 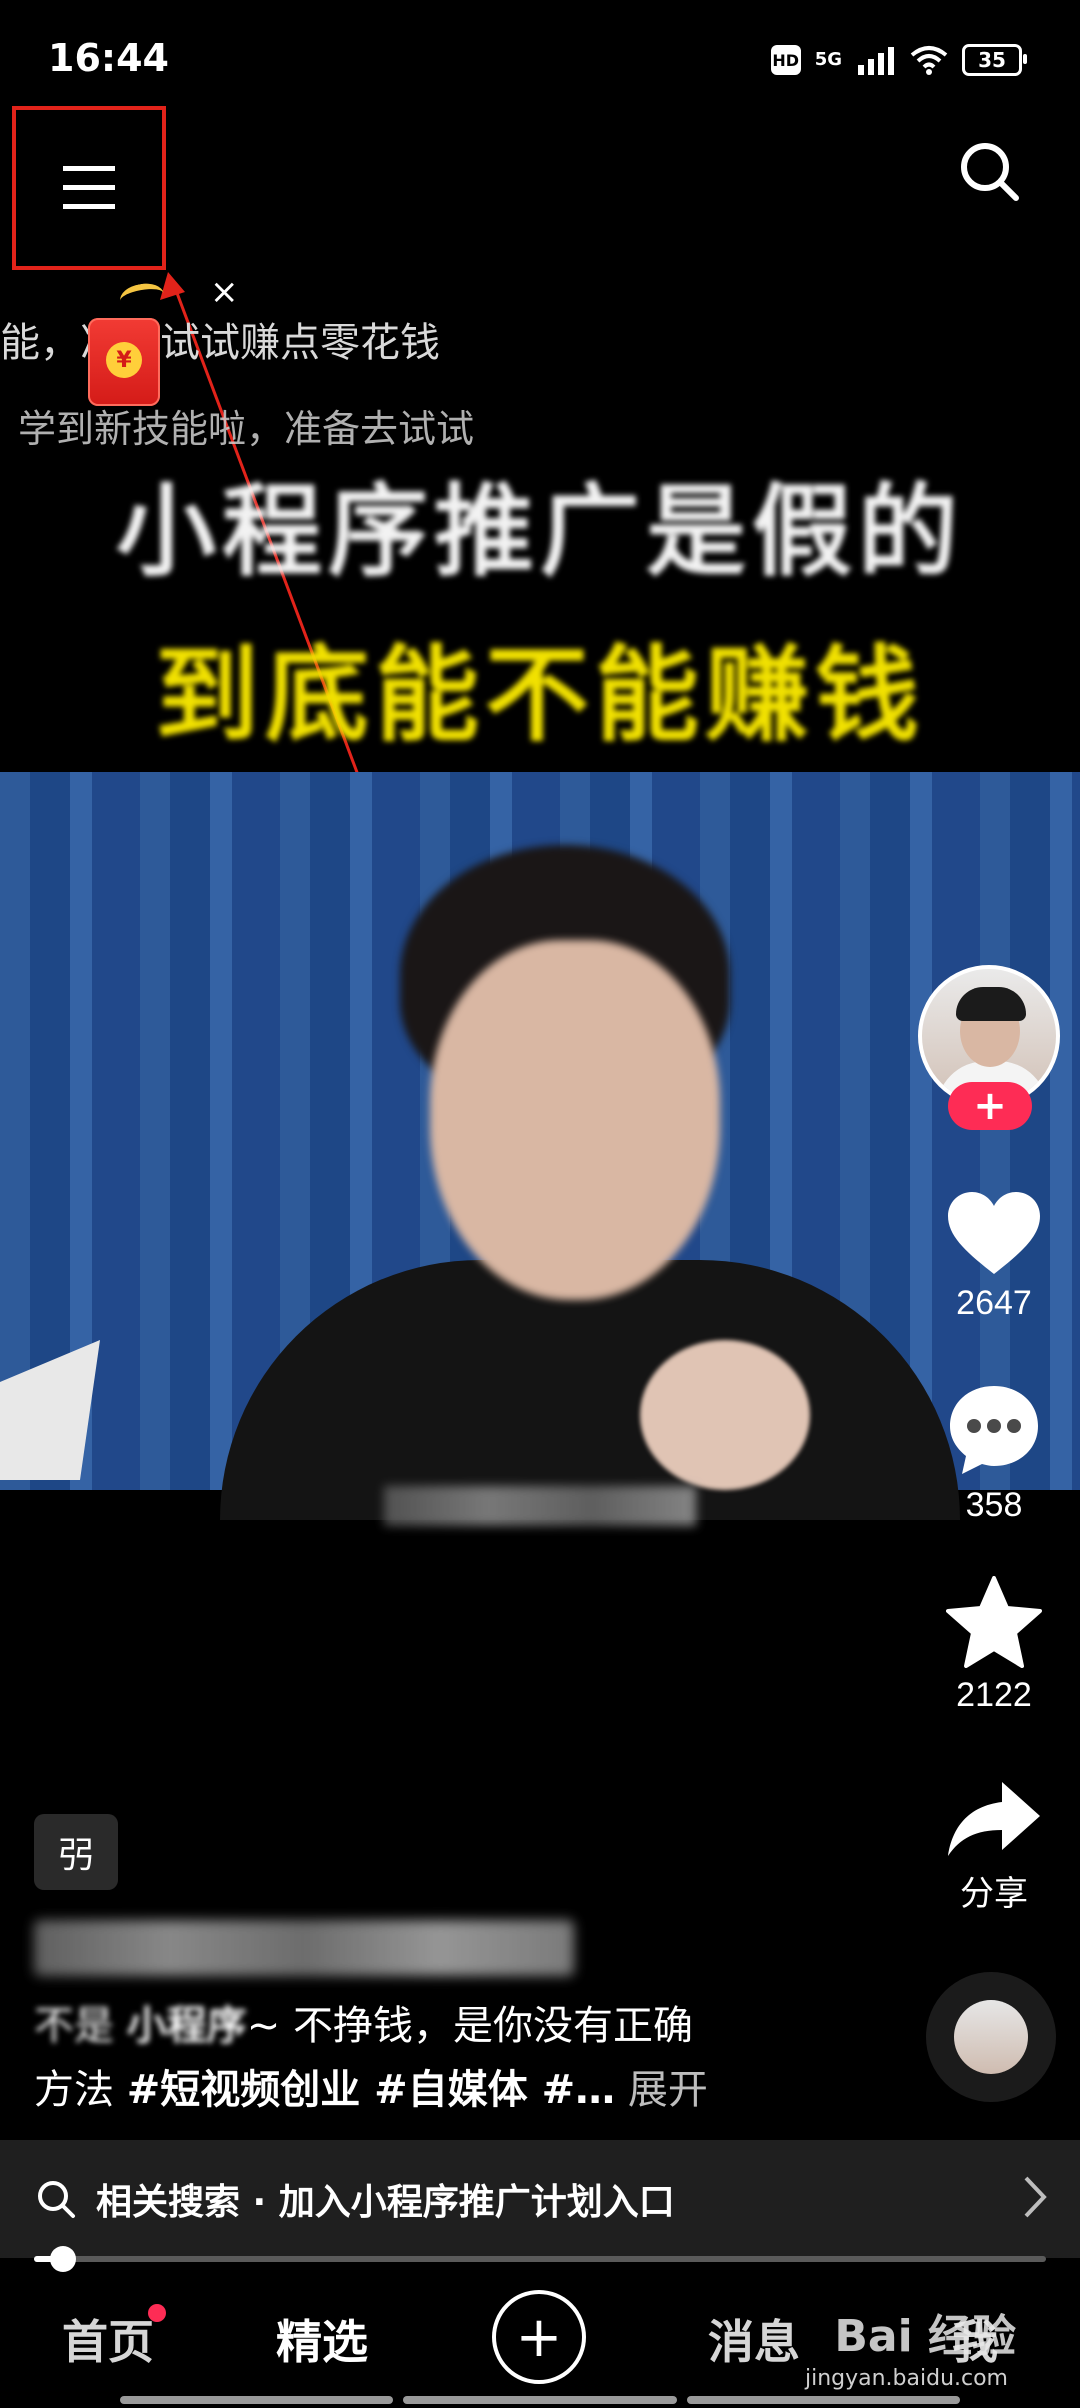 I want to click on caption-line1: 不是 小程序~ 不挣钱，是你没有正确, so click(x=363, y=2026).